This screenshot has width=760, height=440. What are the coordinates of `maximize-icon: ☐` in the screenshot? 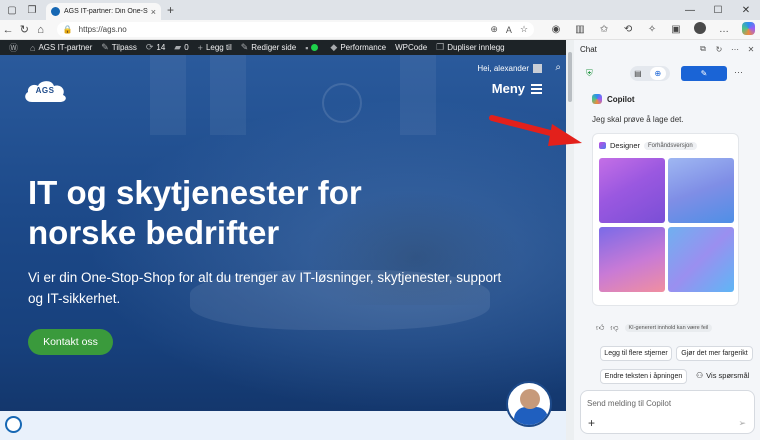 It's located at (718, 10).